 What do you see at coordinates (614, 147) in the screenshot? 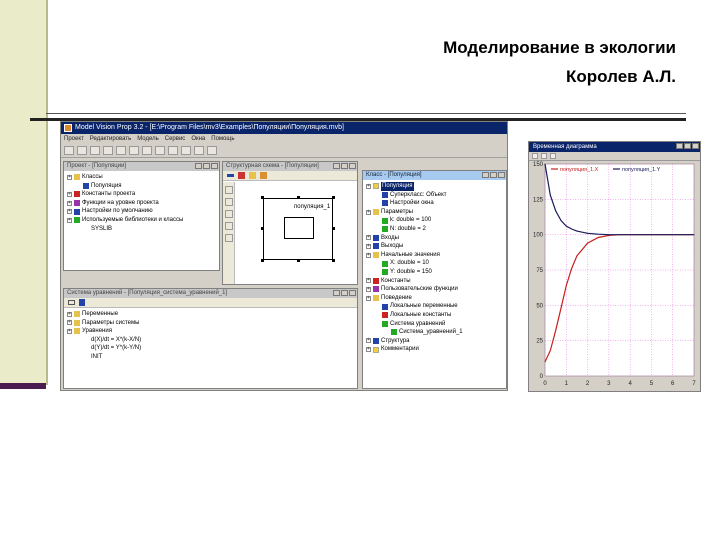
I see `time-diagram-titlebar: Временная диаграмма` at bounding box center [614, 147].